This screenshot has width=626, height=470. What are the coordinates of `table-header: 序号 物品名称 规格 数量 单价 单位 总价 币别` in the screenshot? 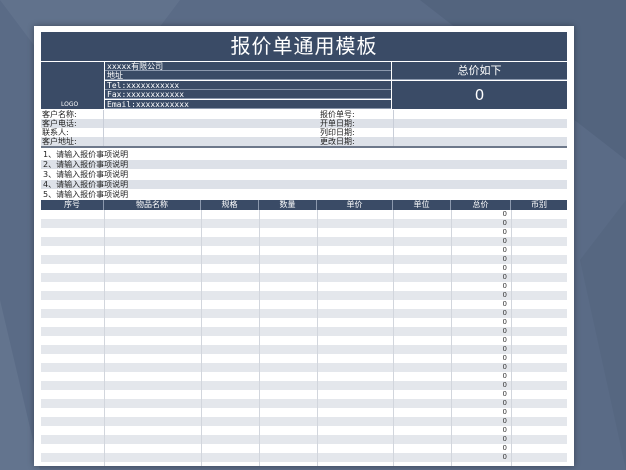 It's located at (304, 205).